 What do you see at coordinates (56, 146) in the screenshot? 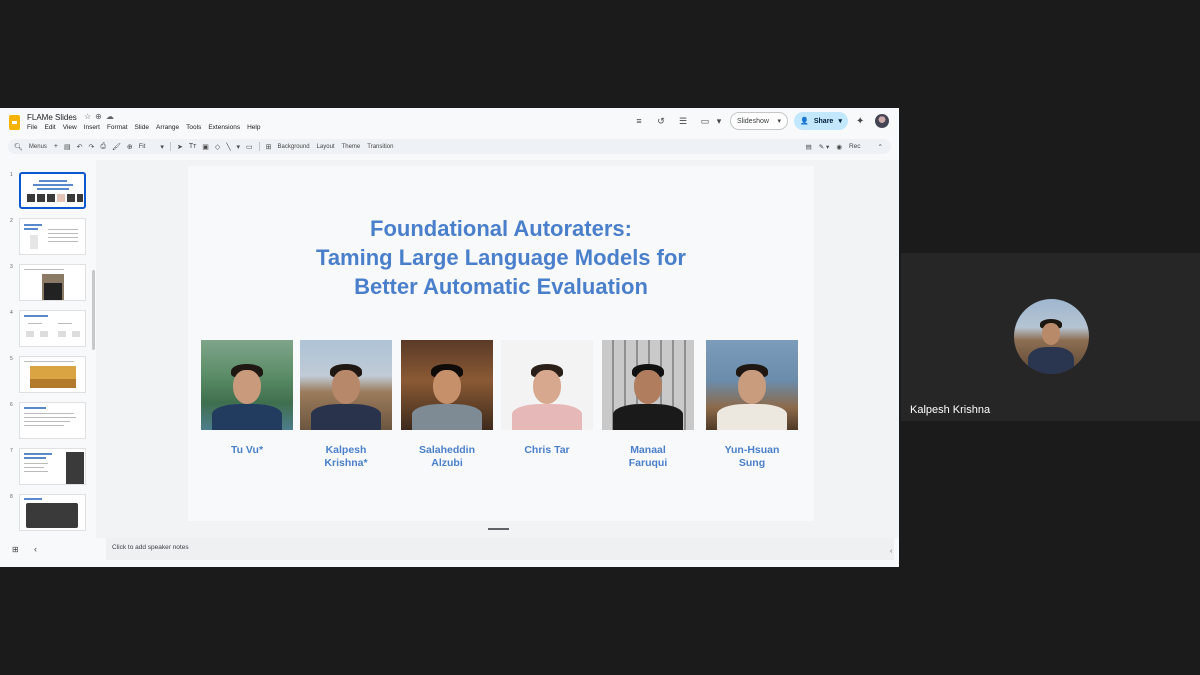
I see `new-slide-icon: +` at bounding box center [56, 146].